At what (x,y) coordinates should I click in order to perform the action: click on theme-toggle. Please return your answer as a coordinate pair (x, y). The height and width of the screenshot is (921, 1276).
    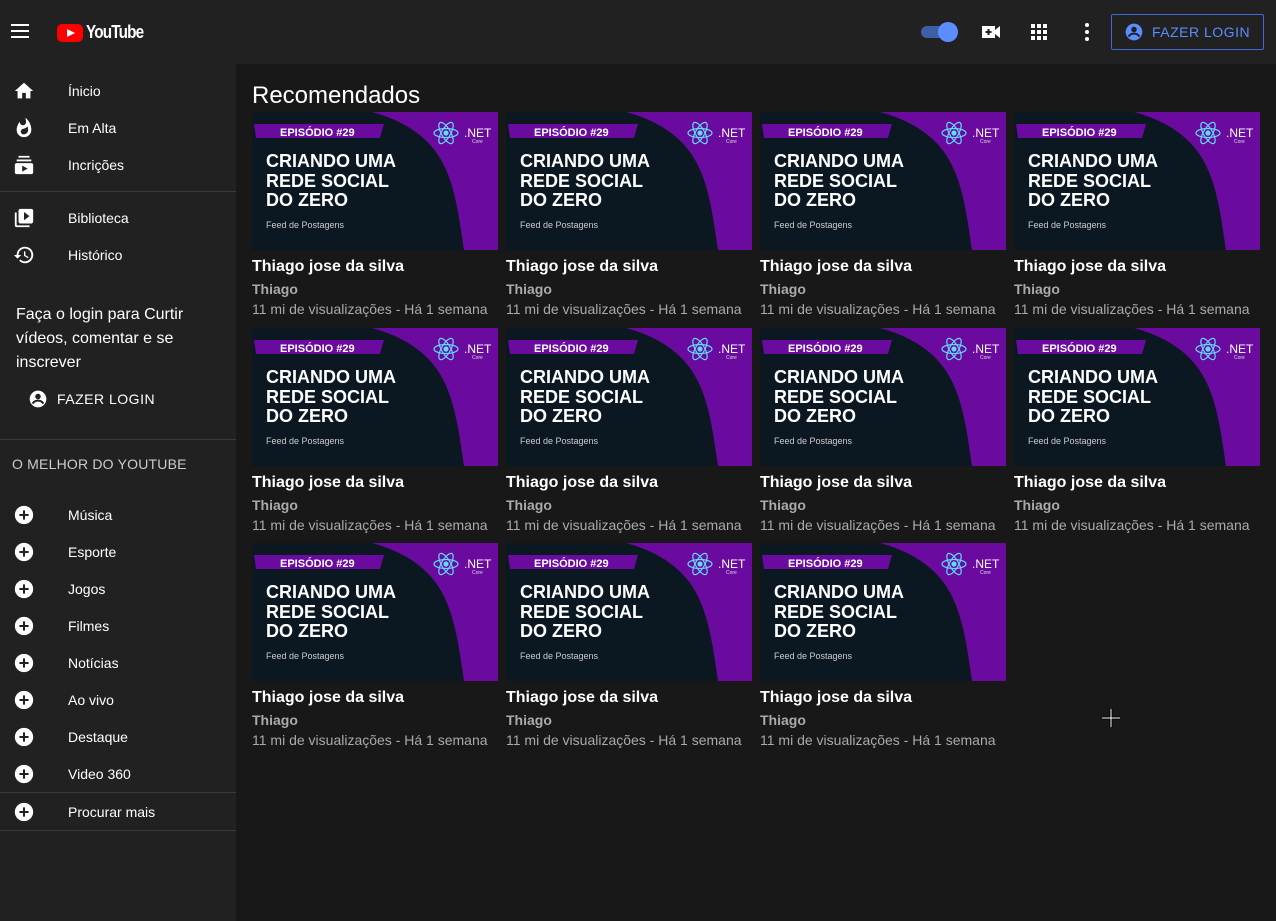
    Looking at the image, I should click on (940, 32).